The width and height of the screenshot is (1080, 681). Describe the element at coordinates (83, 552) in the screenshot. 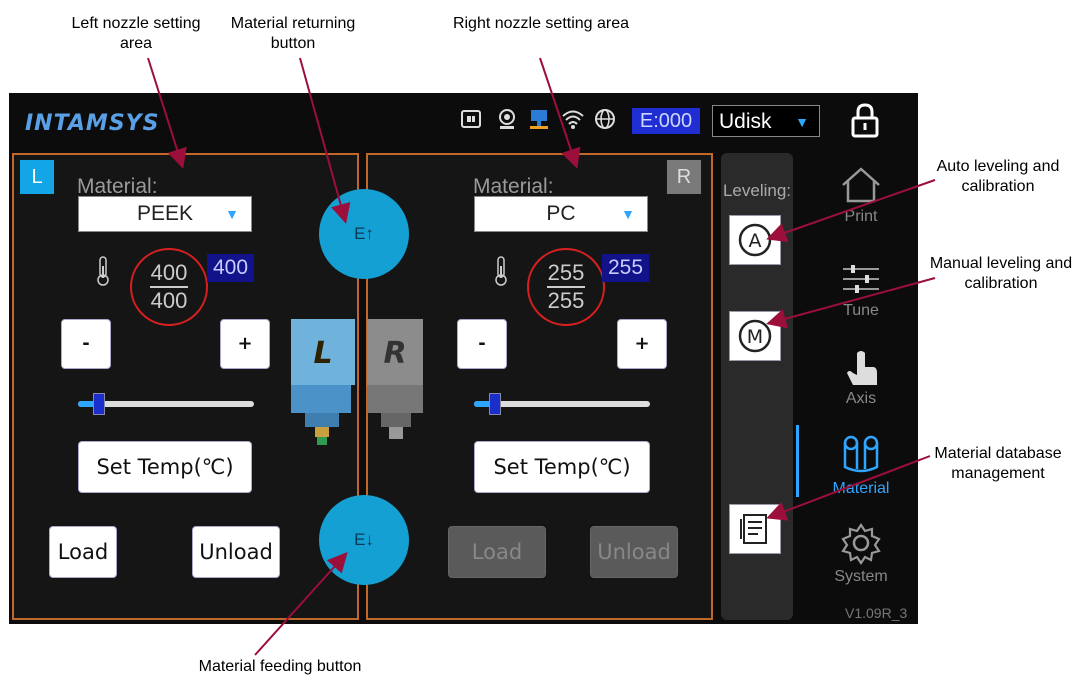

I see `left-load-button: Load` at that location.